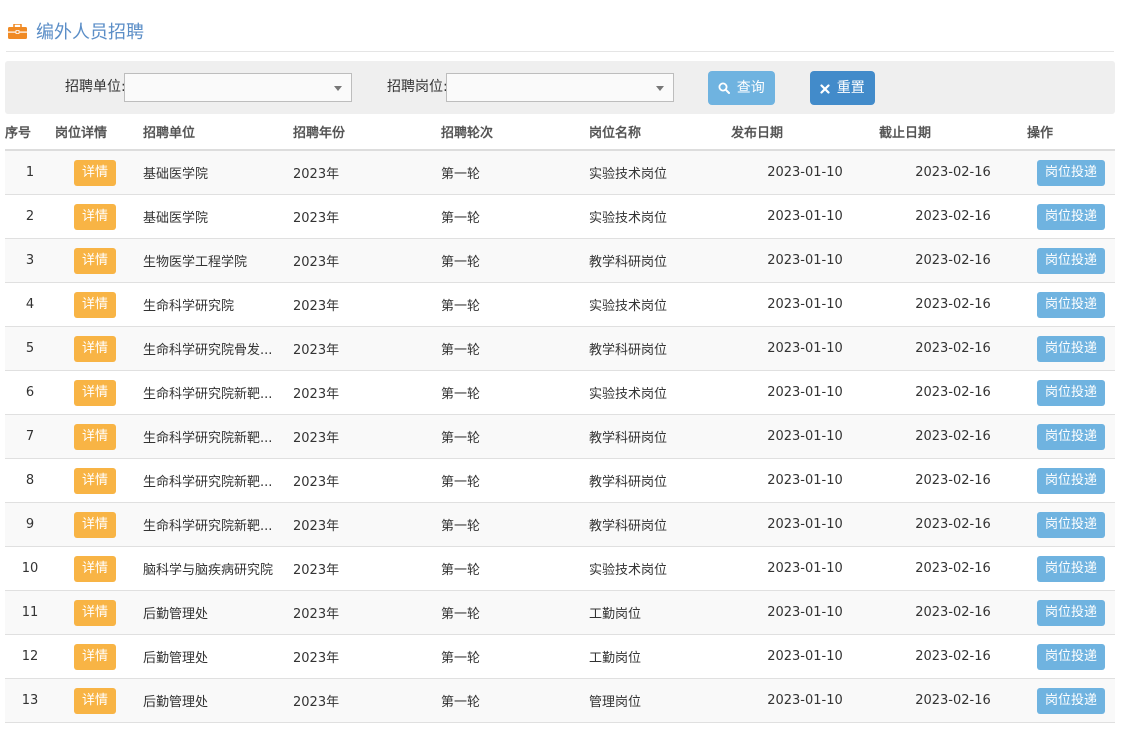  Describe the element at coordinates (210, 568) in the screenshot. I see `row-unit: 脑科学与脑疾病研究院` at that location.